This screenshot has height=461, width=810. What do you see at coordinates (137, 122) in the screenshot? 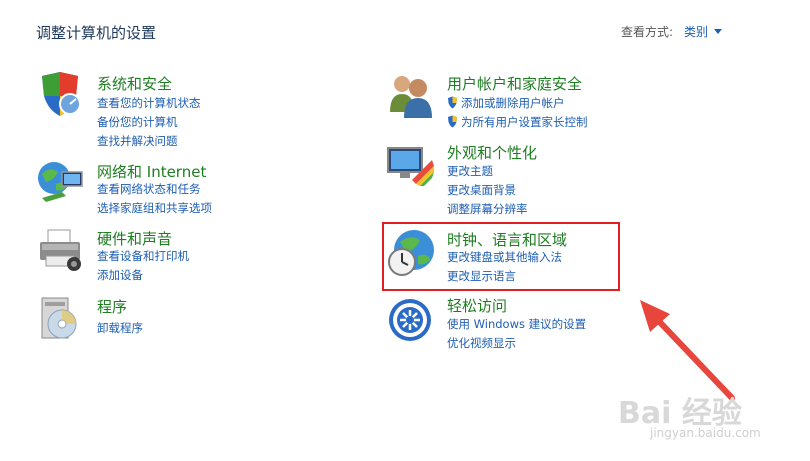
I see `link-backup-computer: 备份您的计算机` at bounding box center [137, 122].